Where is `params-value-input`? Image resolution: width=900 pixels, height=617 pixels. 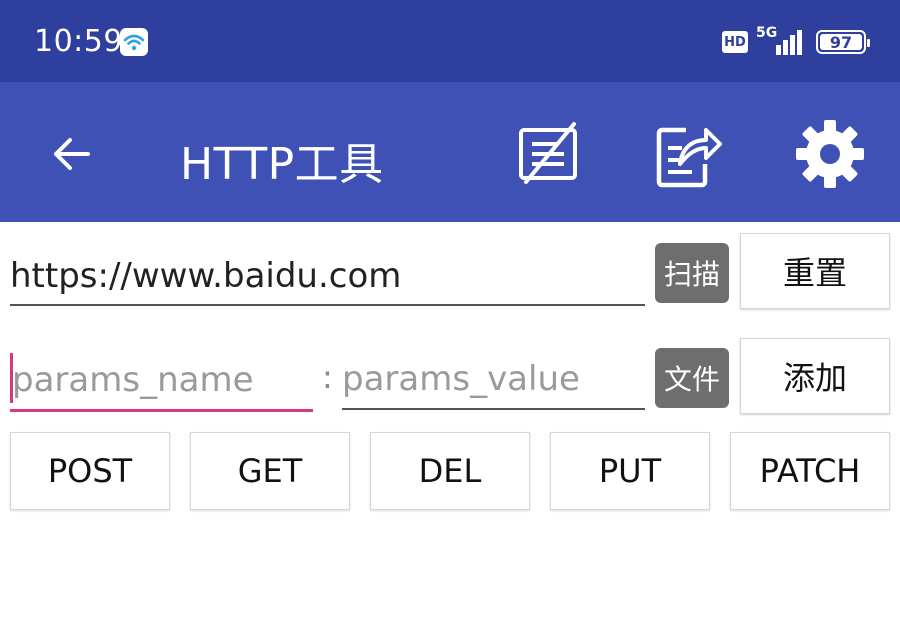 params-value-input is located at coordinates (493, 380).